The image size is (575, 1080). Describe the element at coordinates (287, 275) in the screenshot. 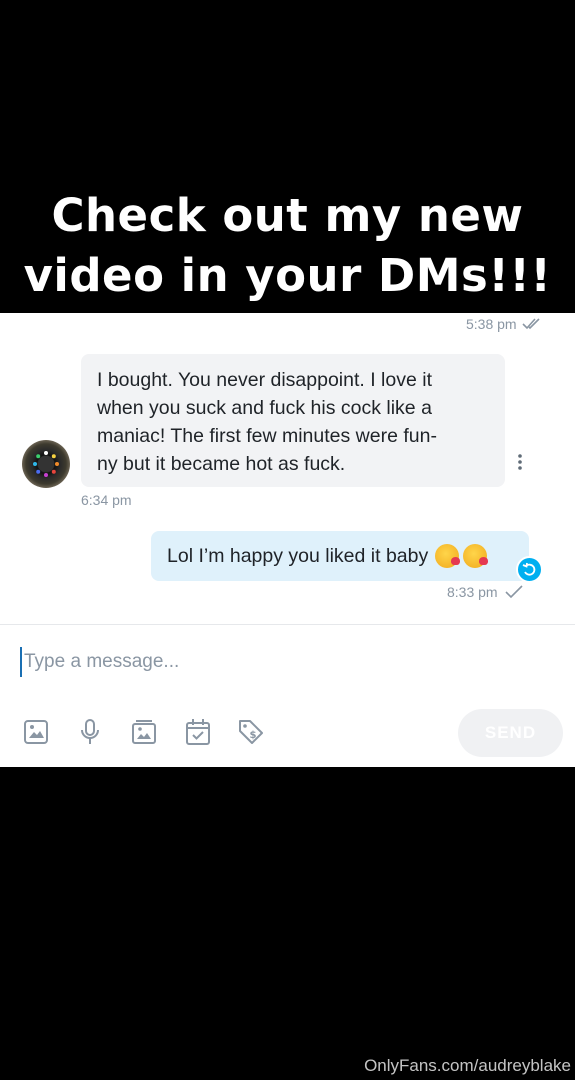

I see `headline-line-2: video in your DMs!!!` at that location.